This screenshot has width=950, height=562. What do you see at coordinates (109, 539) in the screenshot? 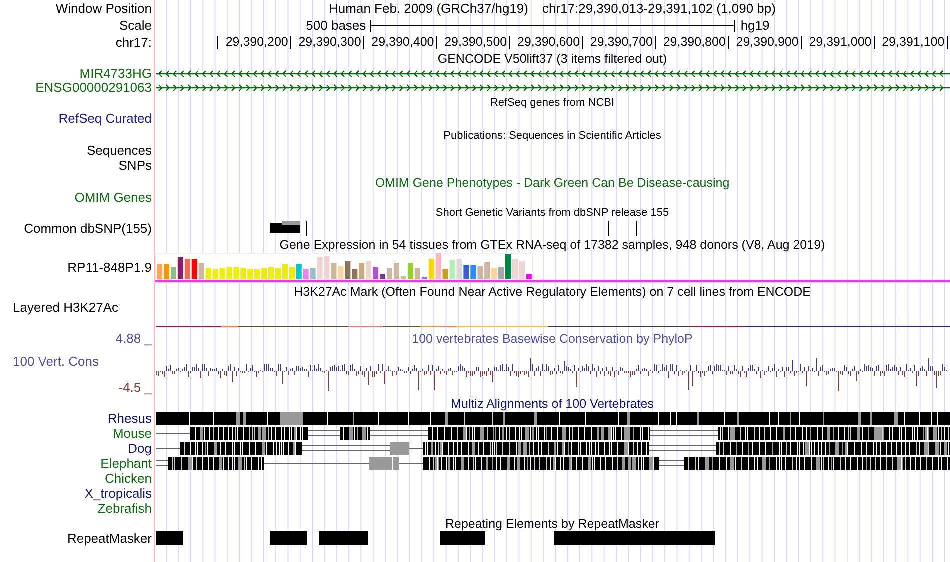
I see `track-label: RepeatMasker` at bounding box center [109, 539].